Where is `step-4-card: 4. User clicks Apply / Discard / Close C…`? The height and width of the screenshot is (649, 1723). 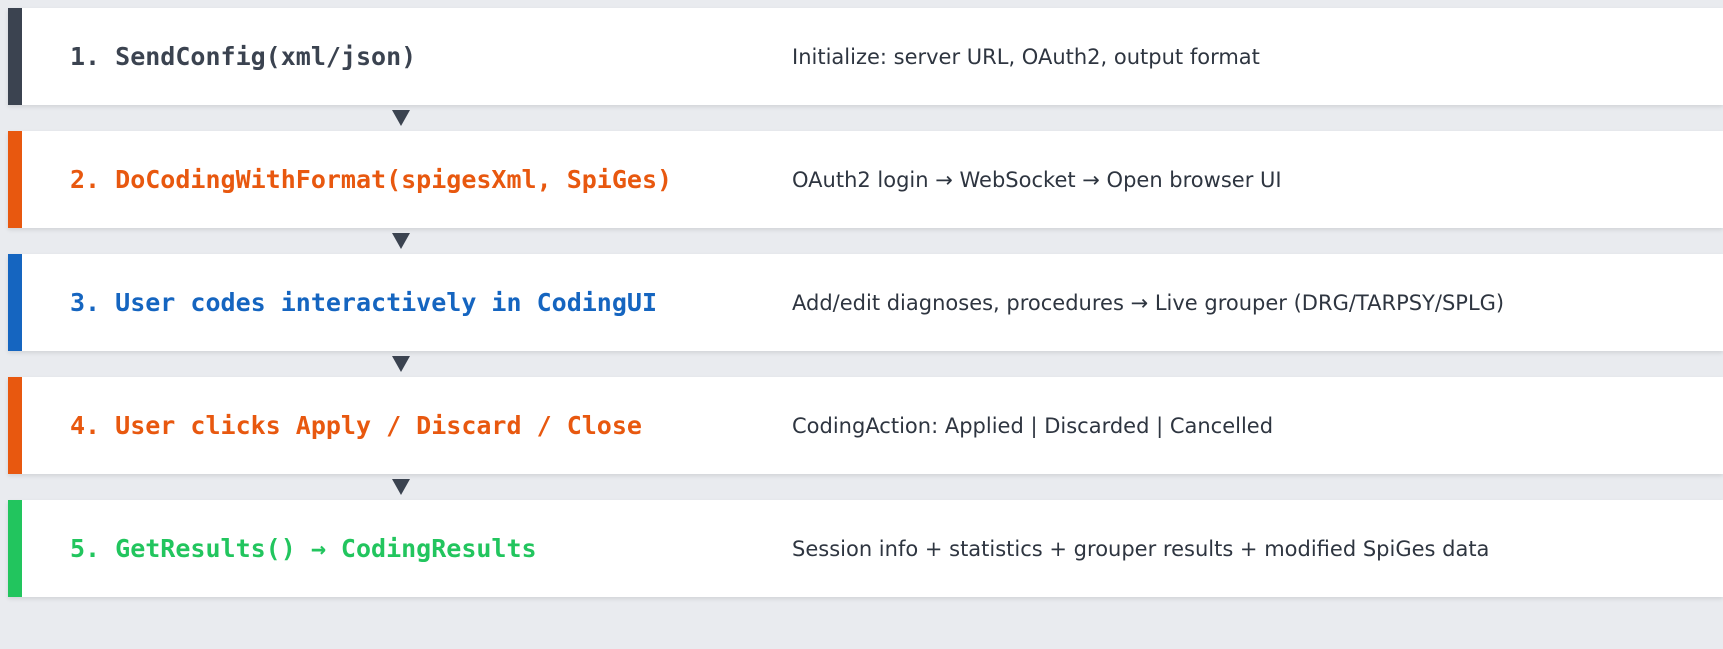
step-4-card: 4. User clicks Apply / Discard / Close C… is located at coordinates (865, 425).